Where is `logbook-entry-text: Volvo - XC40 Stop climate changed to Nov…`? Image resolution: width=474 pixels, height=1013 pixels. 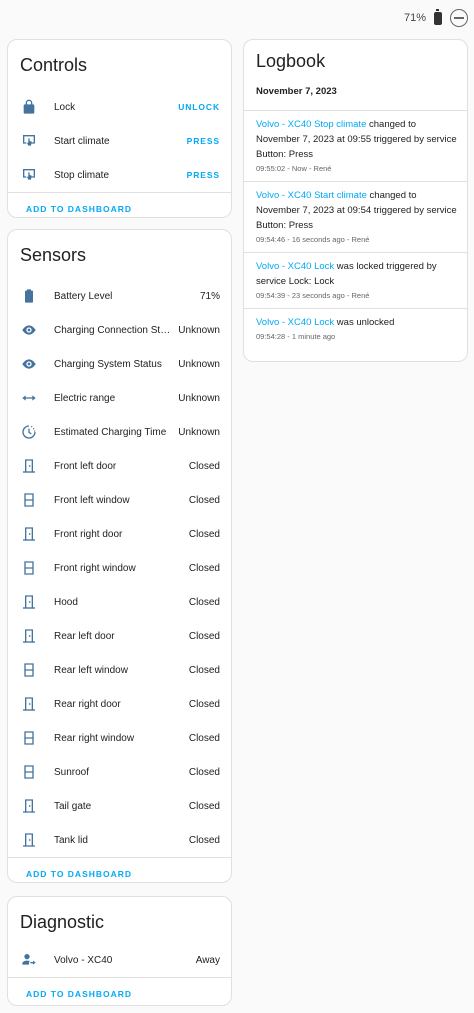 logbook-entry-text: Volvo - XC40 Stop climate changed to Nov… is located at coordinates (357, 139).